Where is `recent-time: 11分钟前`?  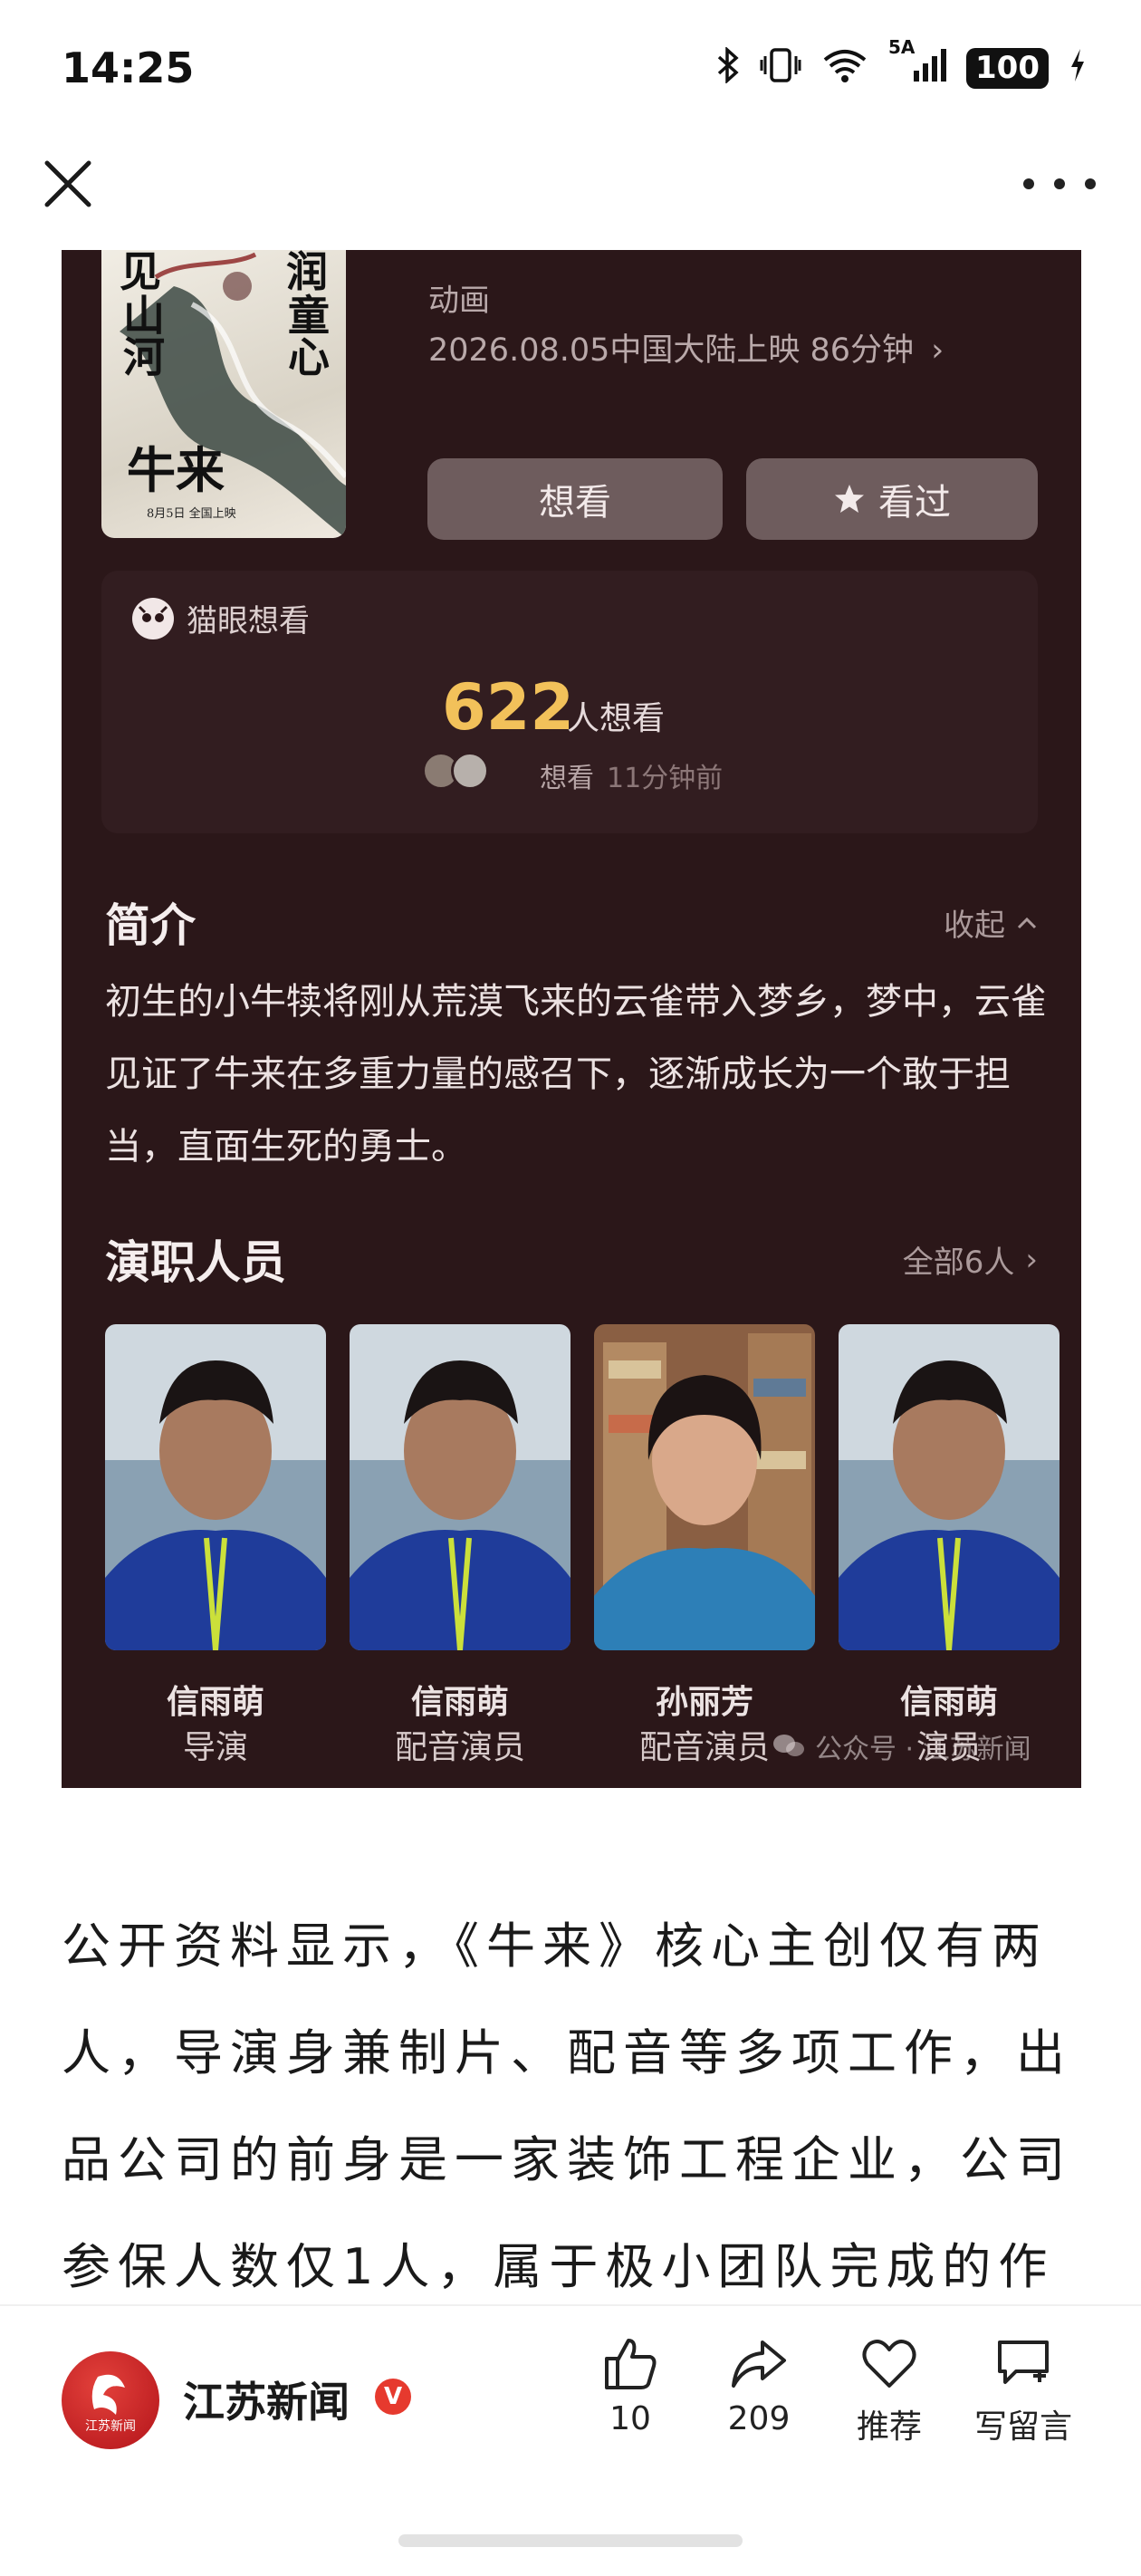
recent-time: 11分钟前 is located at coordinates (666, 778).